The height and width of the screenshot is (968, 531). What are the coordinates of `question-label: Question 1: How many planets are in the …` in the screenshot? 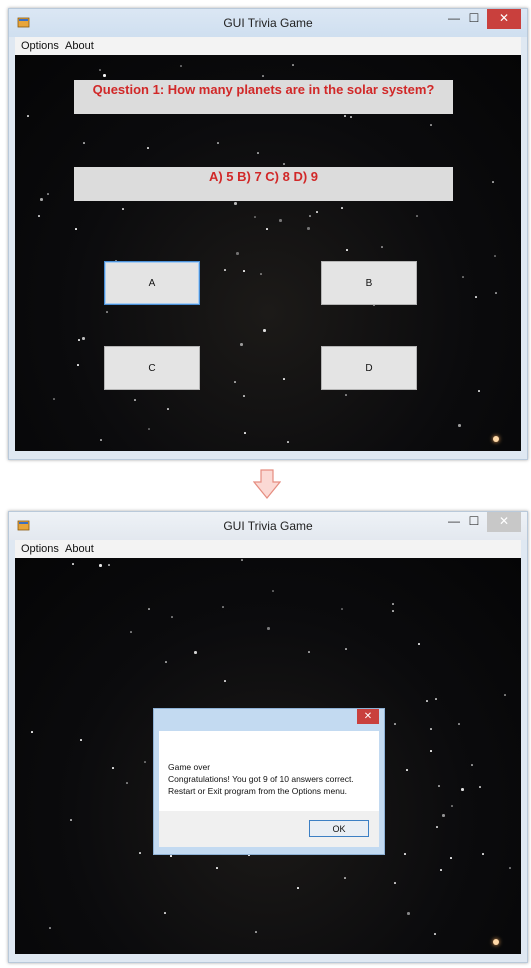 It's located at (263, 97).